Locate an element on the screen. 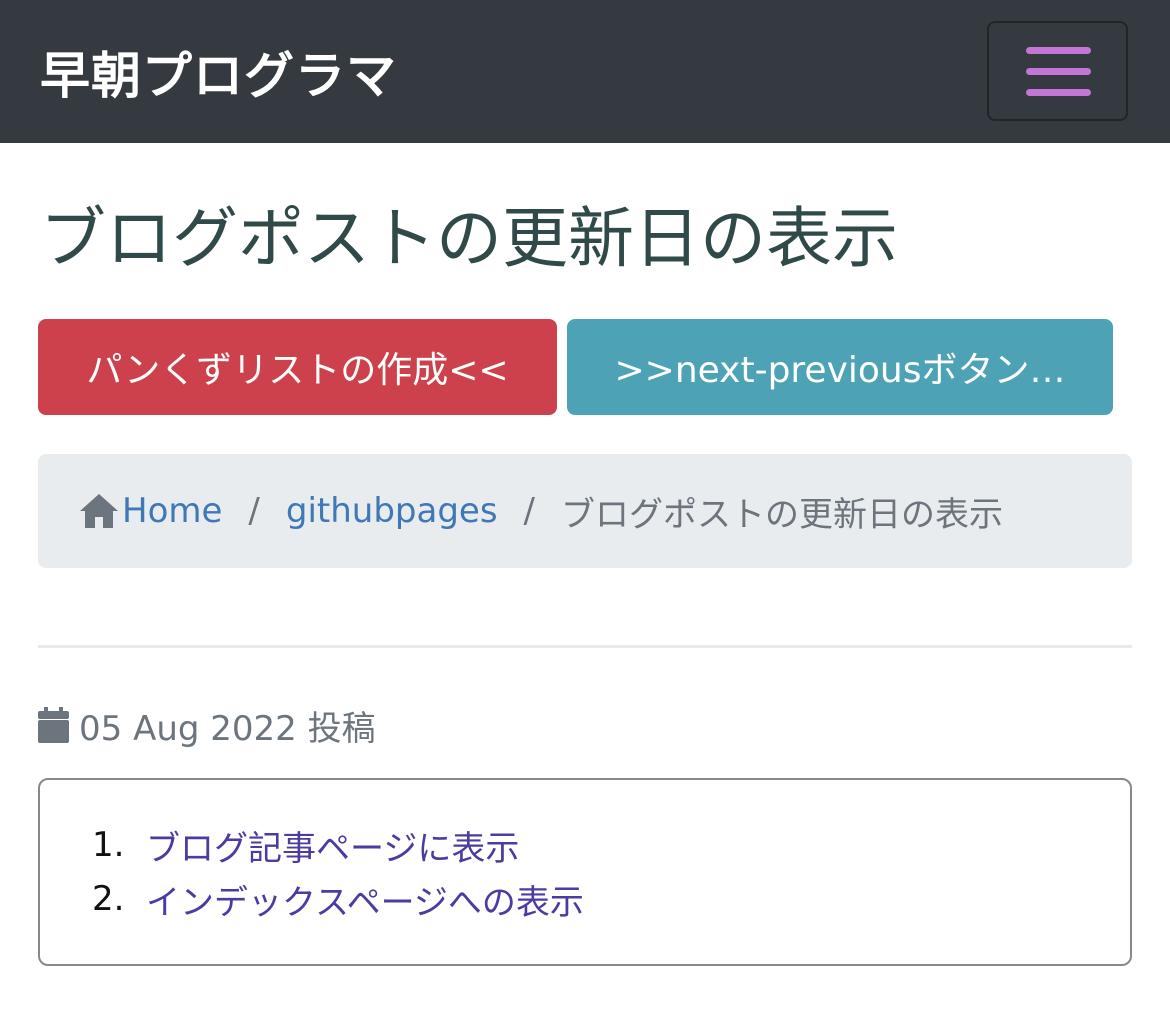 This screenshot has height=1015, width=1170. toc-item-number: 1. is located at coordinates (108, 845).